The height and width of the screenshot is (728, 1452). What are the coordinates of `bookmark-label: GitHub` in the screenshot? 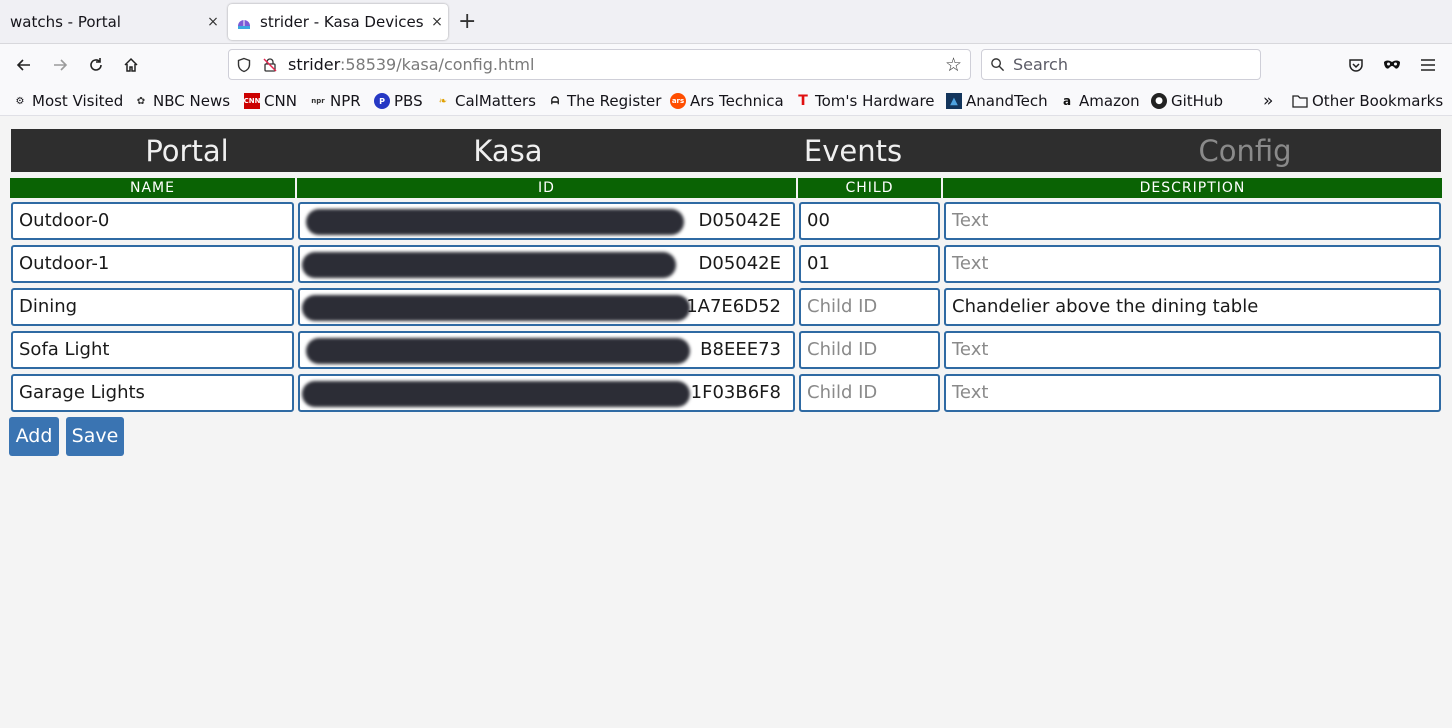 It's located at (1197, 101).